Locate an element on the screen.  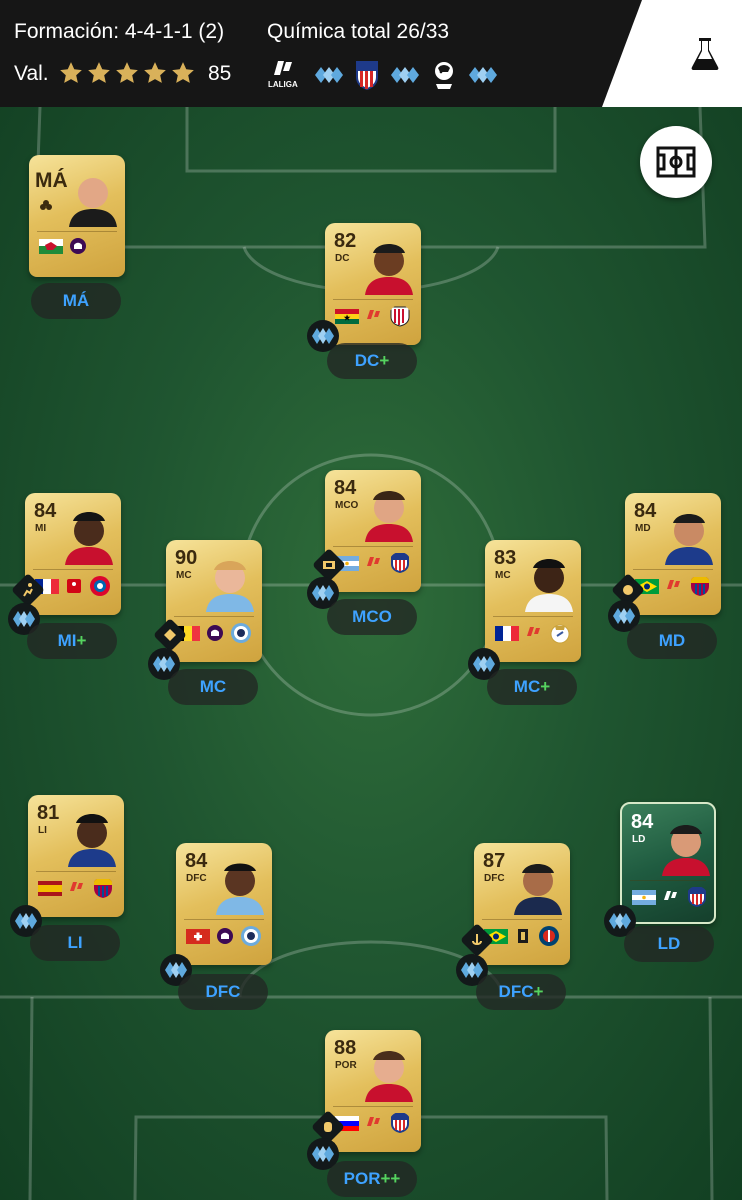
ligue1-icon is located at coordinates (523, 936).